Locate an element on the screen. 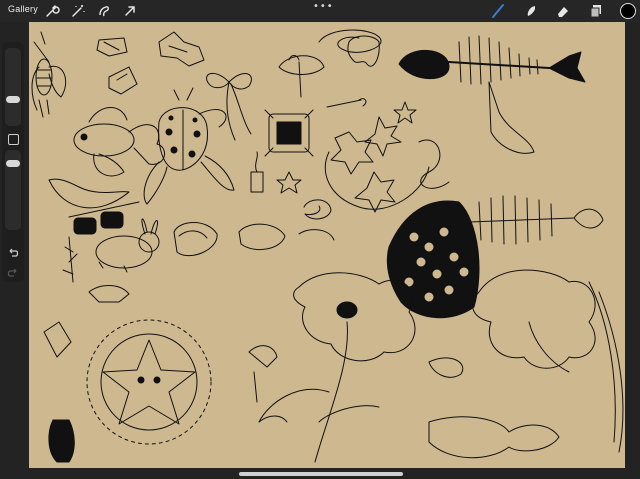 The height and width of the screenshot is (479, 640). leaf-sketch is located at coordinates (273, 419).